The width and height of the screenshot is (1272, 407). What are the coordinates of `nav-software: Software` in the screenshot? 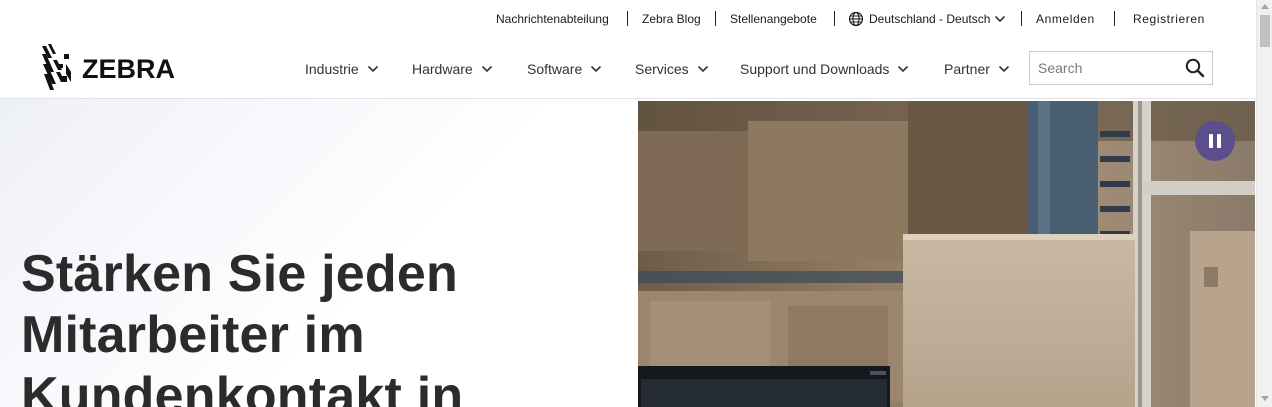 It's located at (564, 69).